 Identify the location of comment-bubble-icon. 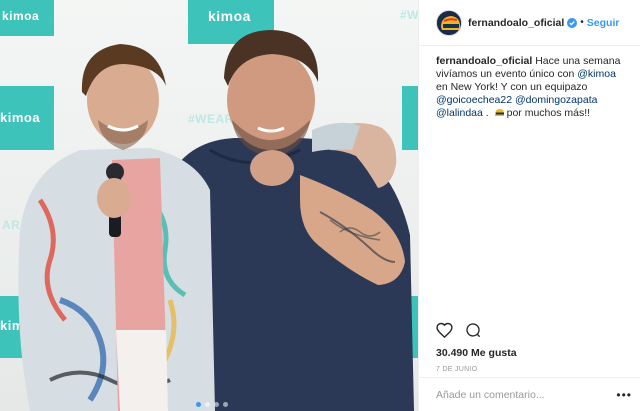
(473, 332).